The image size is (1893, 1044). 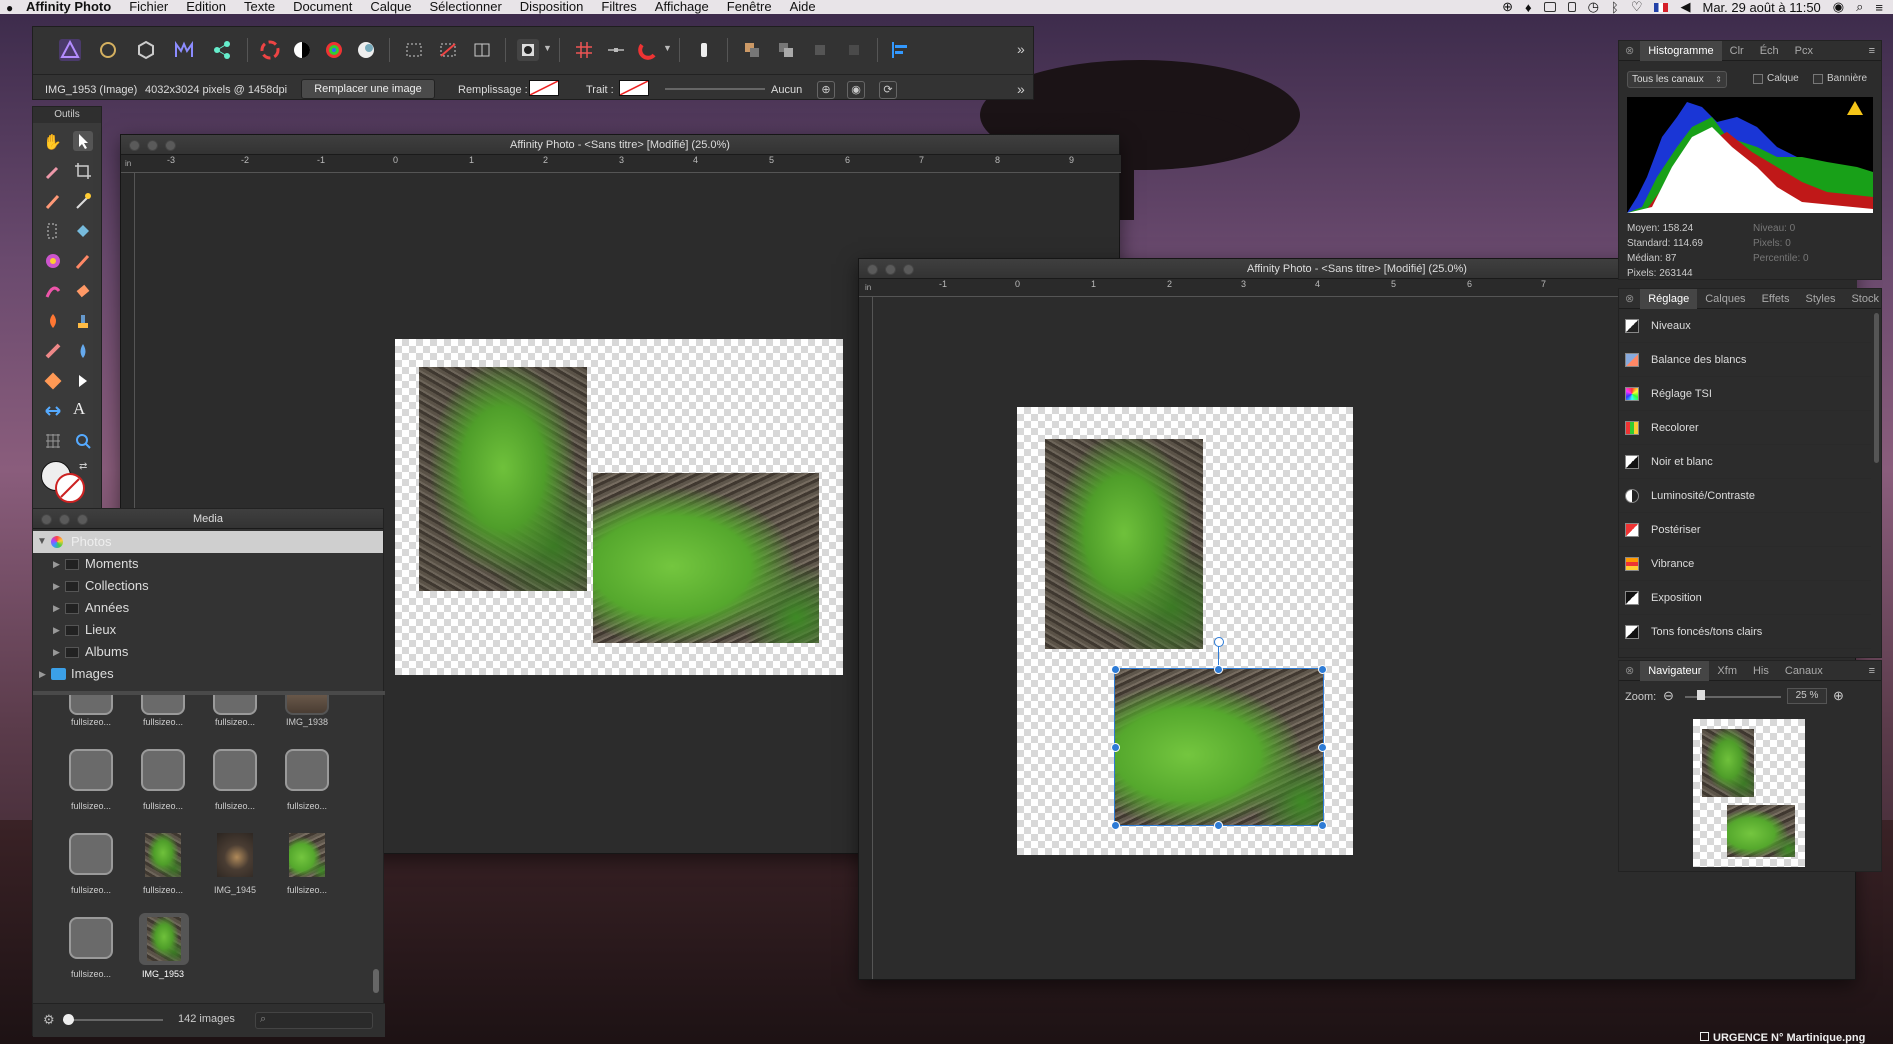 What do you see at coordinates (1661, 7) in the screenshot?
I see `flag-fr-icon` at bounding box center [1661, 7].